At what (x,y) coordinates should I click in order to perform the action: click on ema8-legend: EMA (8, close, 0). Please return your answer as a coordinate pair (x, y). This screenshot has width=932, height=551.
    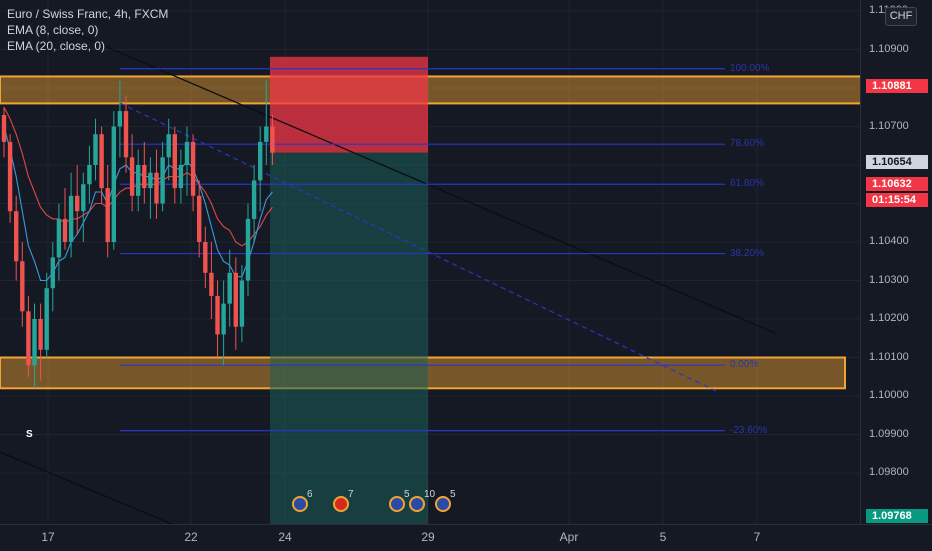
    Looking at the image, I should click on (87, 30).